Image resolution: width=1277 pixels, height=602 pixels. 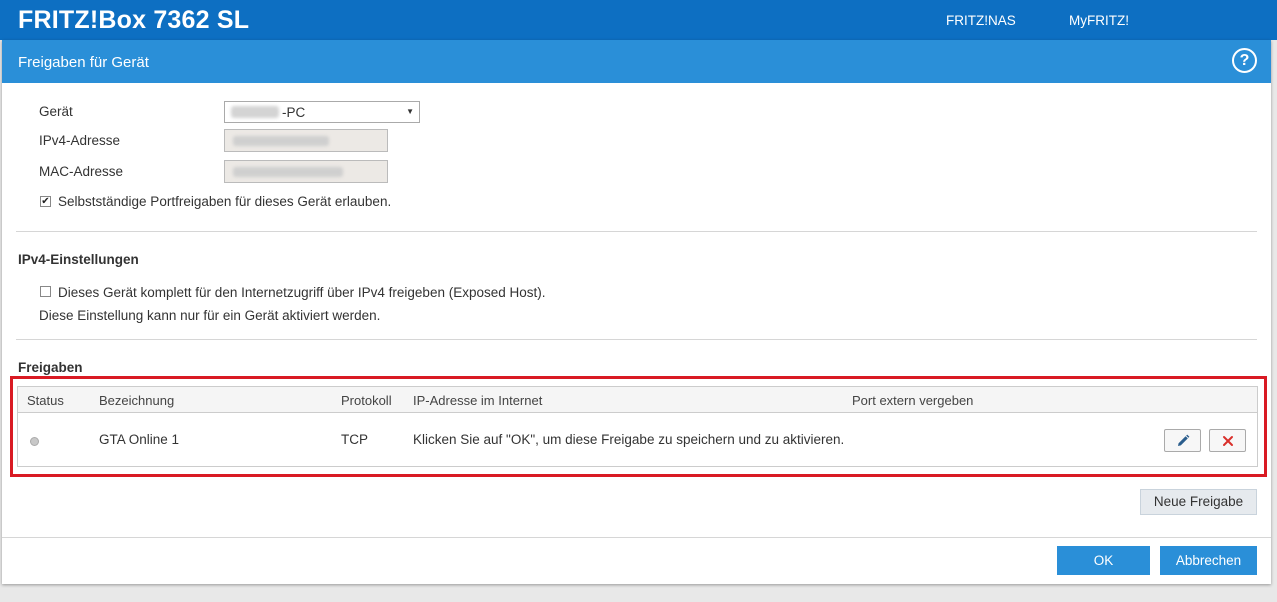 I want to click on dialog-title: Freigaben für Gerät, so click(x=83, y=62).